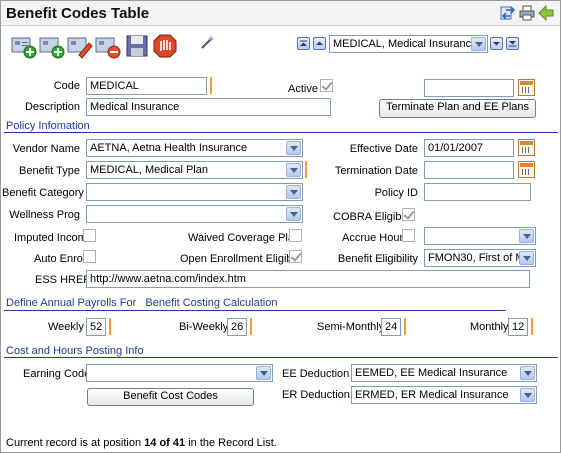 The height and width of the screenshot is (453, 561). I want to click on copy-record-icon, so click(52, 46).